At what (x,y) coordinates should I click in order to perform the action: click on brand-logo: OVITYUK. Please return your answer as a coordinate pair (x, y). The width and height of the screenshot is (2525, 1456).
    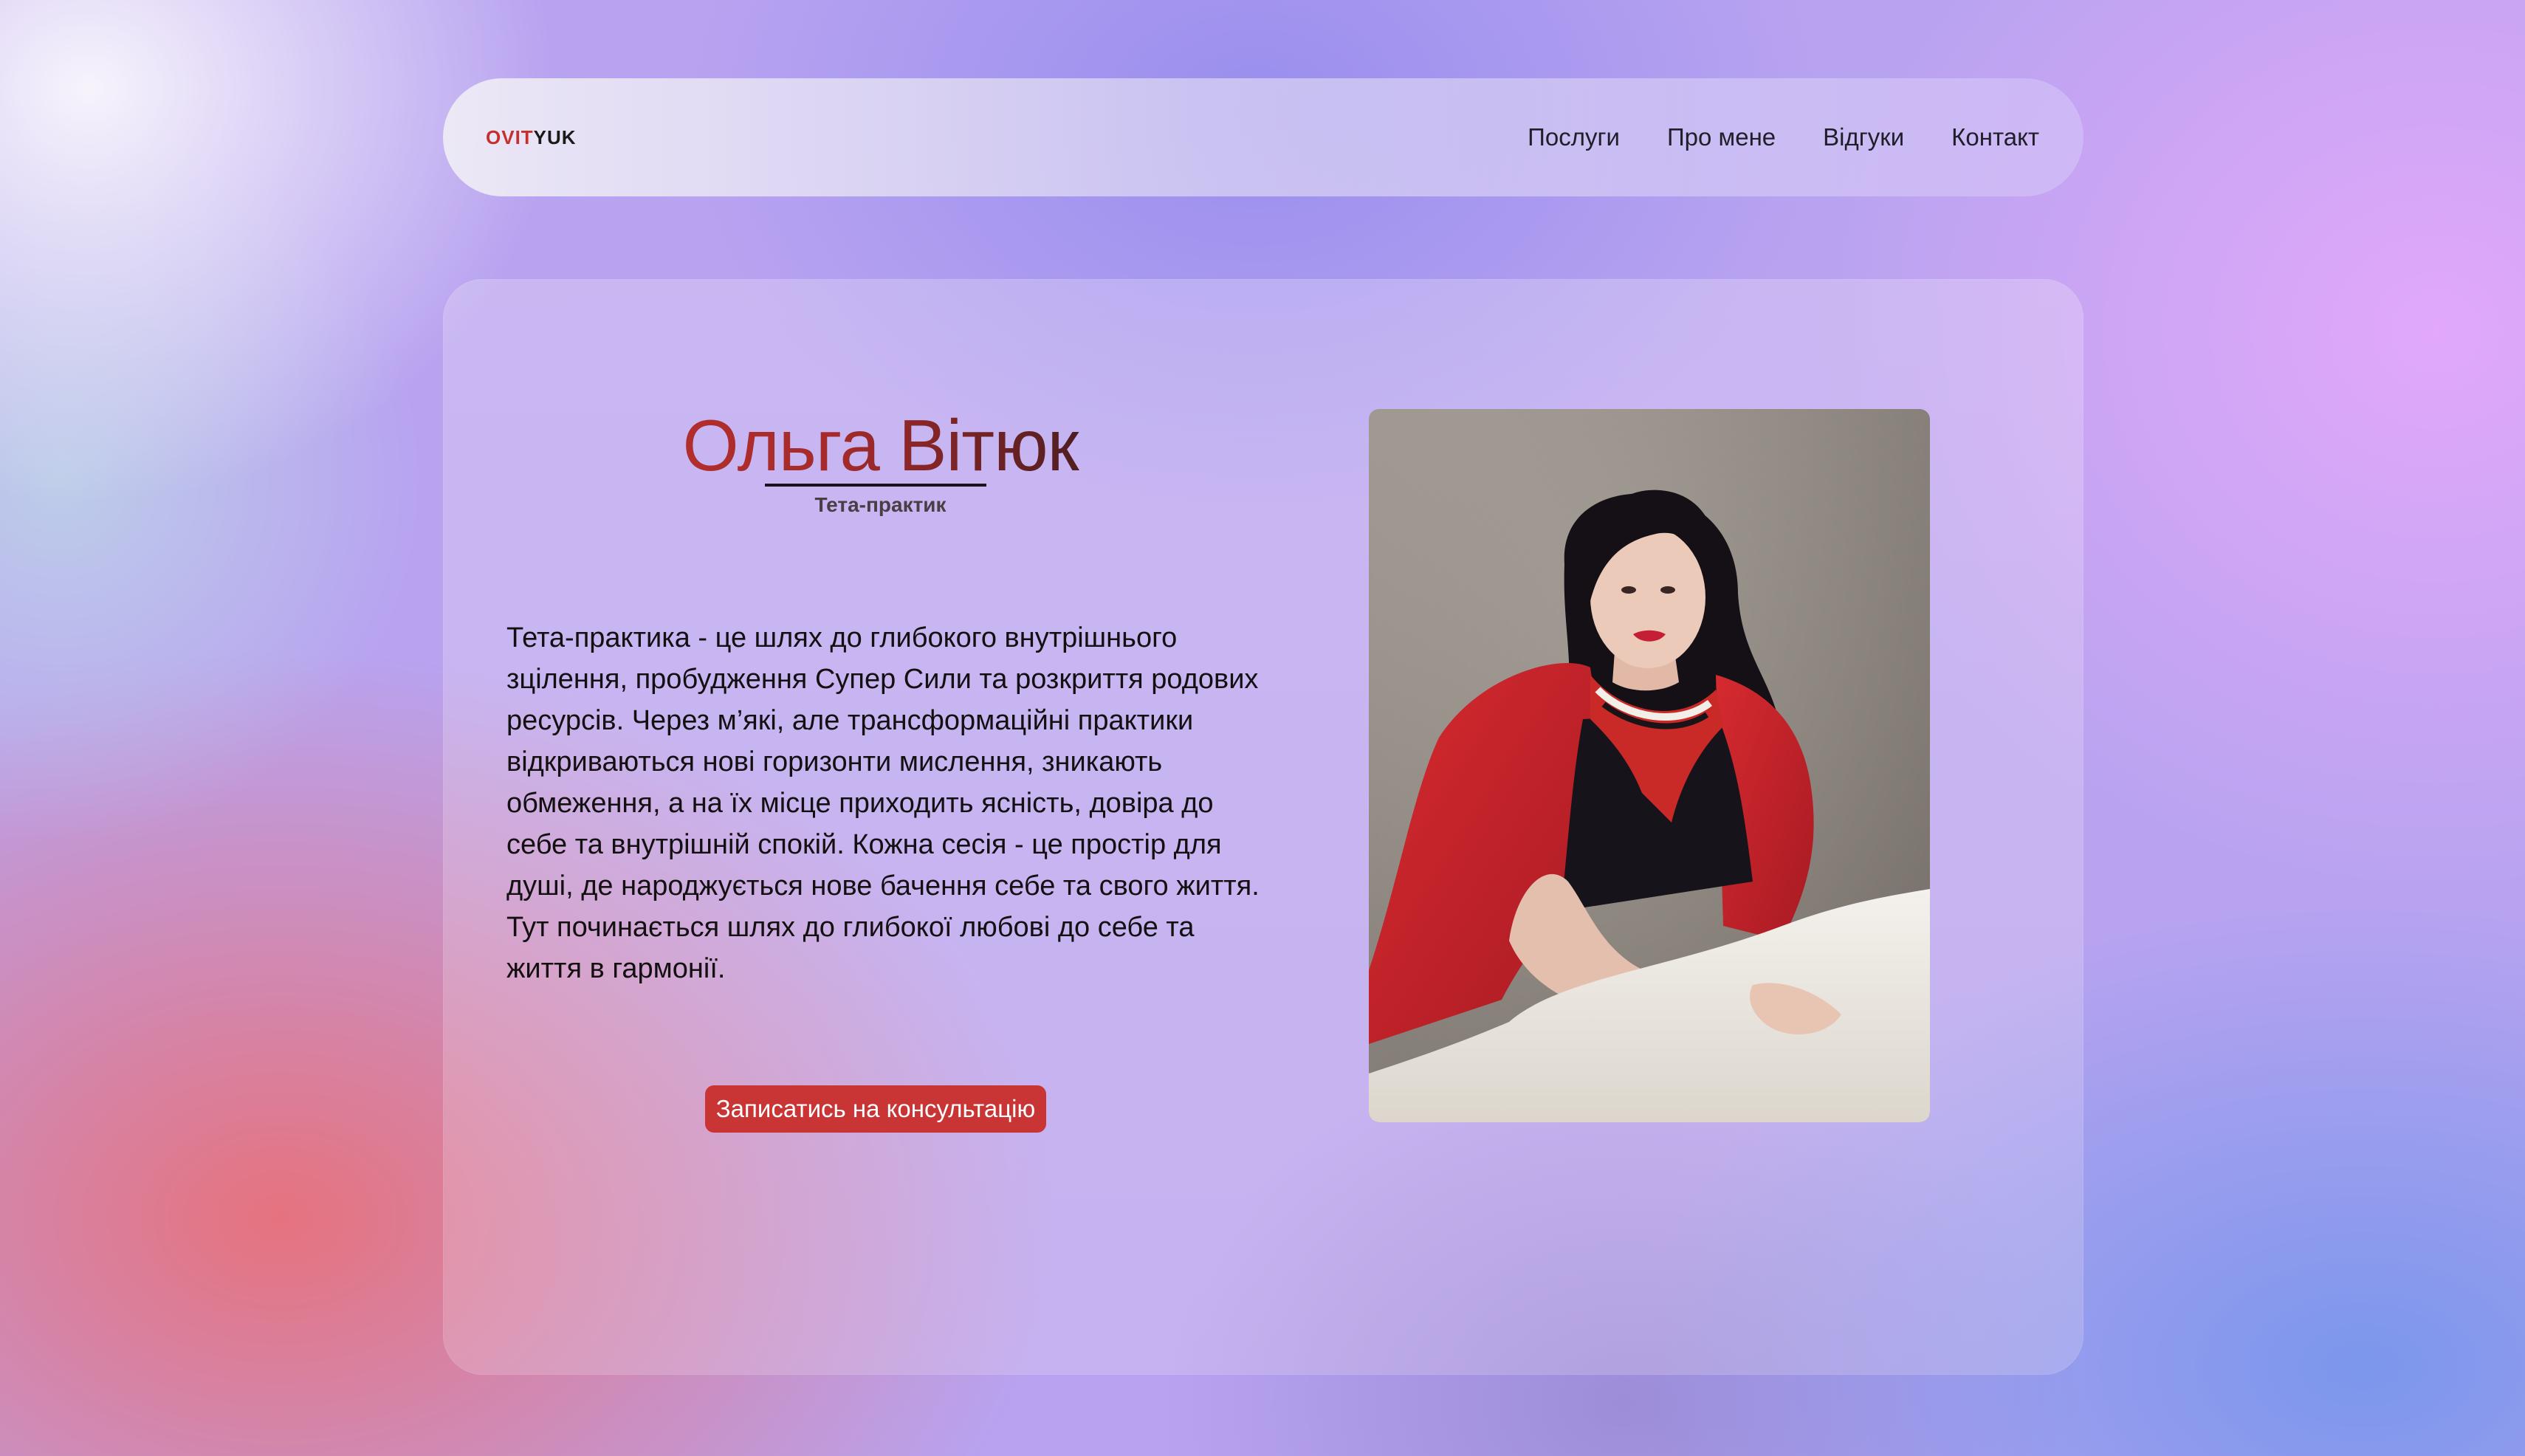
    Looking at the image, I should click on (532, 138).